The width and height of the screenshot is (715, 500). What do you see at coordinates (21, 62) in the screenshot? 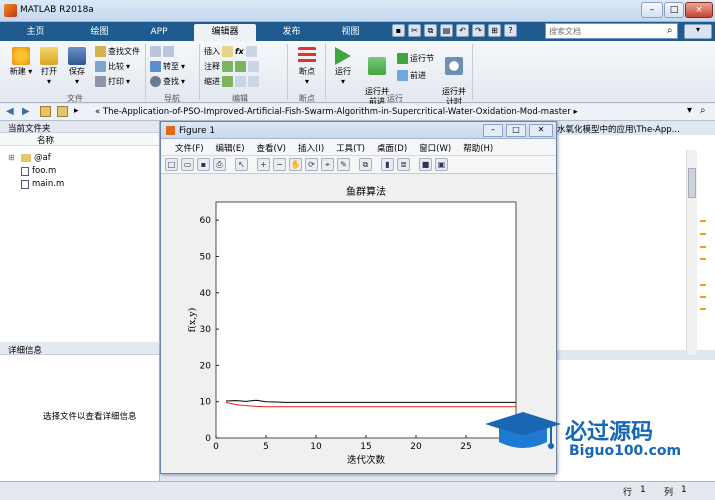
I see `new-button: 新建 ▾` at bounding box center [21, 62].